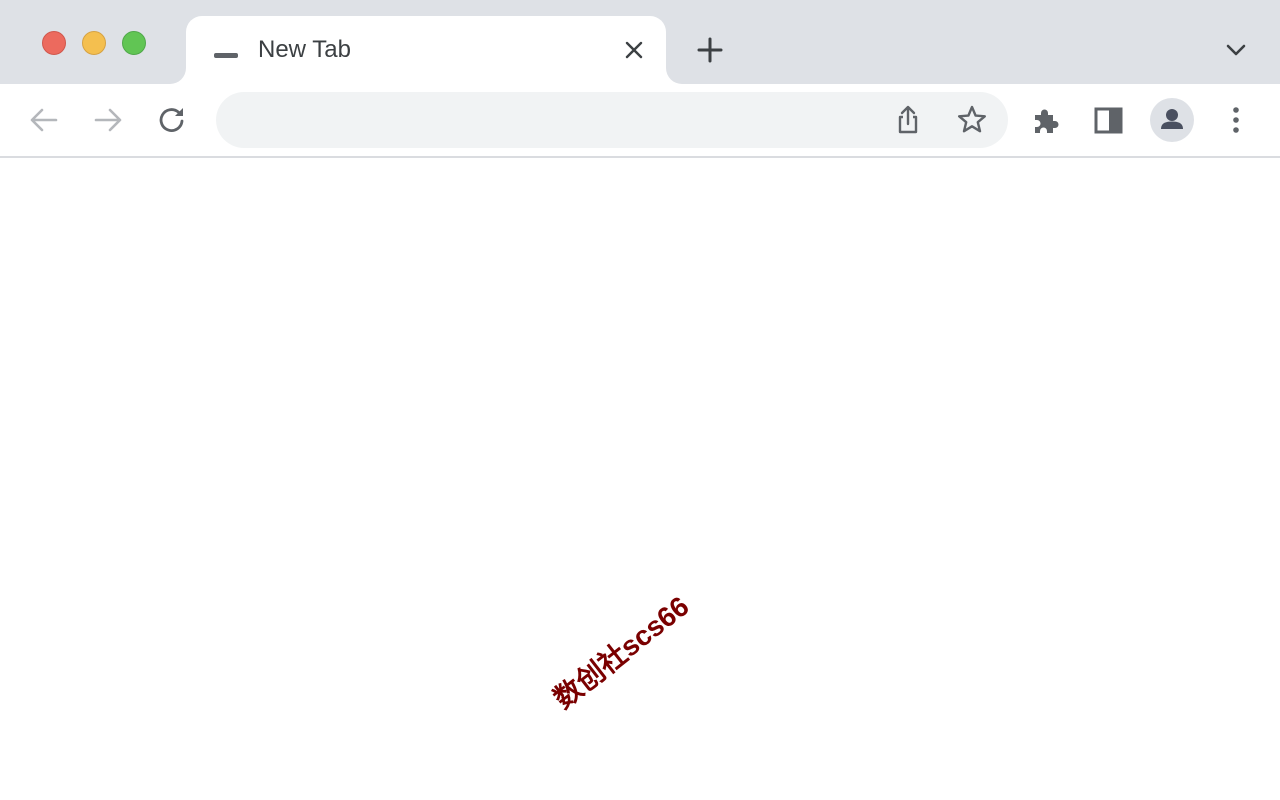 The height and width of the screenshot is (800, 1280). What do you see at coordinates (44, 120) in the screenshot?
I see `back-arrow-icon` at bounding box center [44, 120].